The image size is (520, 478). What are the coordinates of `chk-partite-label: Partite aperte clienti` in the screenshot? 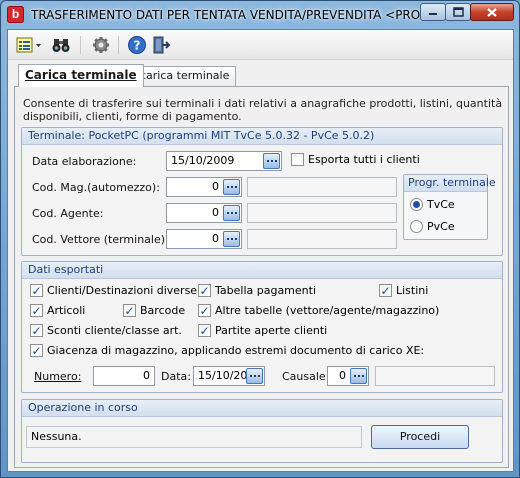 It's located at (271, 330).